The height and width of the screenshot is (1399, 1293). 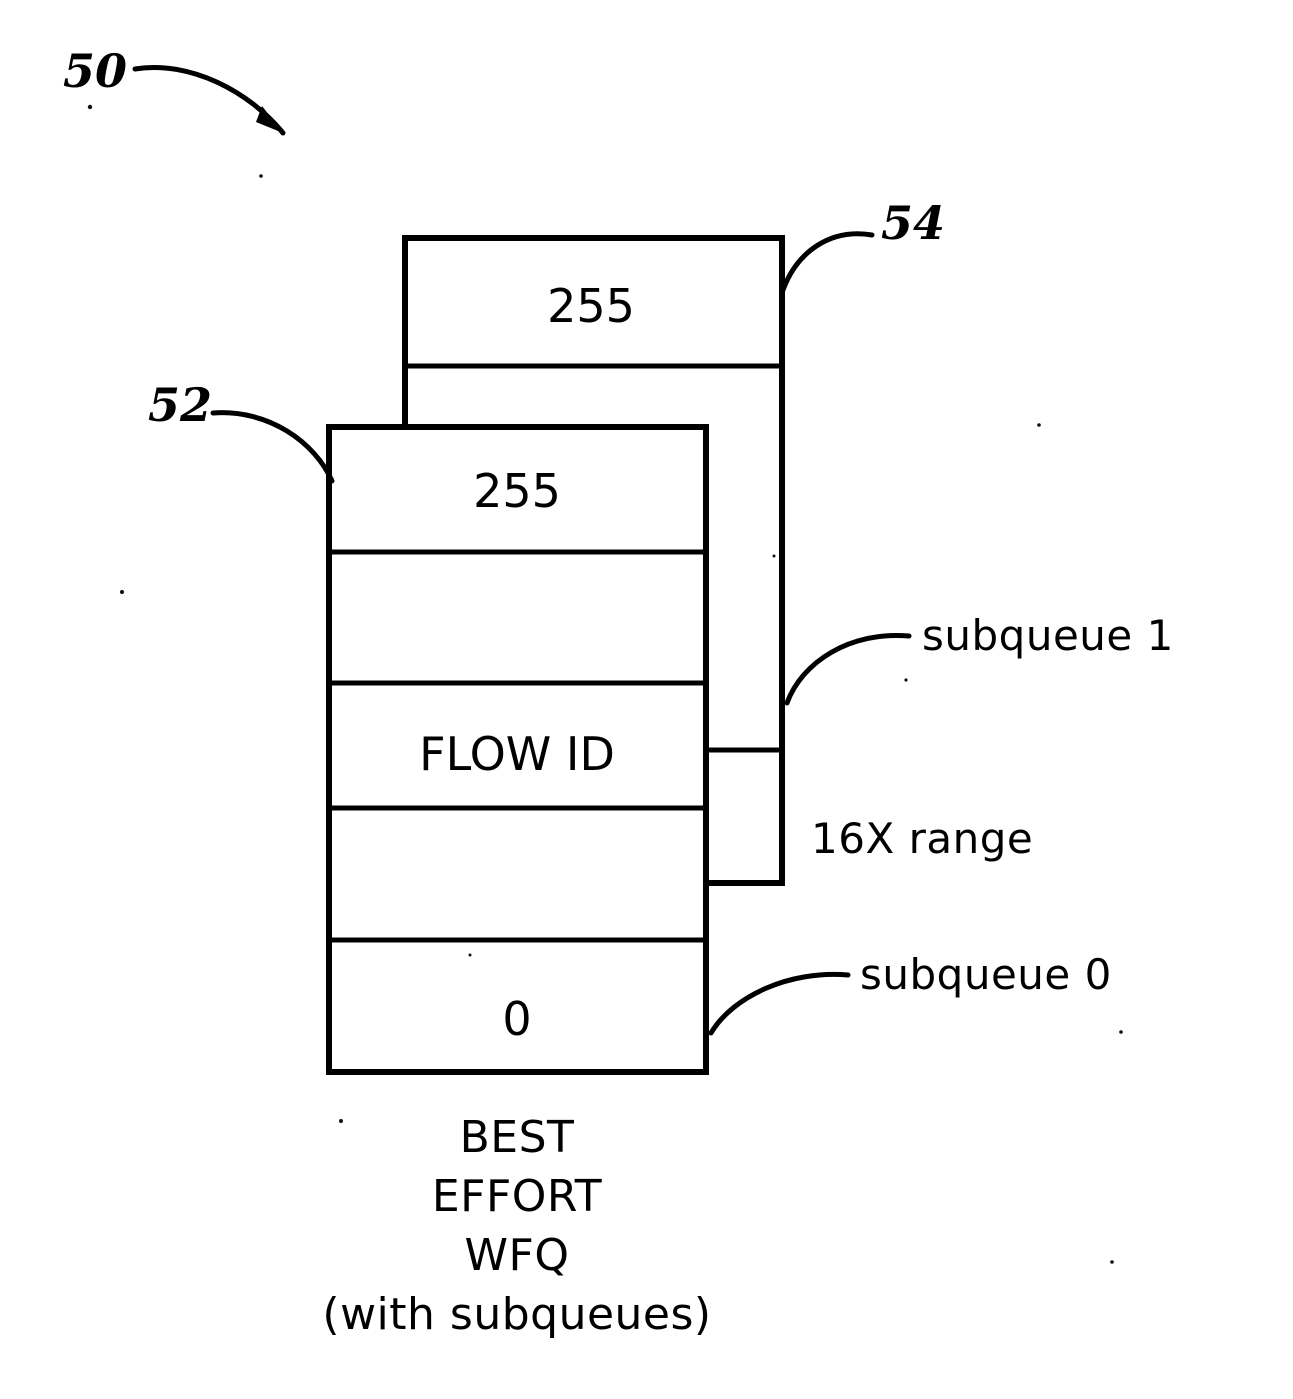 I want to click on front-queue-cell-4-value: 0, so click(x=516, y=1019).